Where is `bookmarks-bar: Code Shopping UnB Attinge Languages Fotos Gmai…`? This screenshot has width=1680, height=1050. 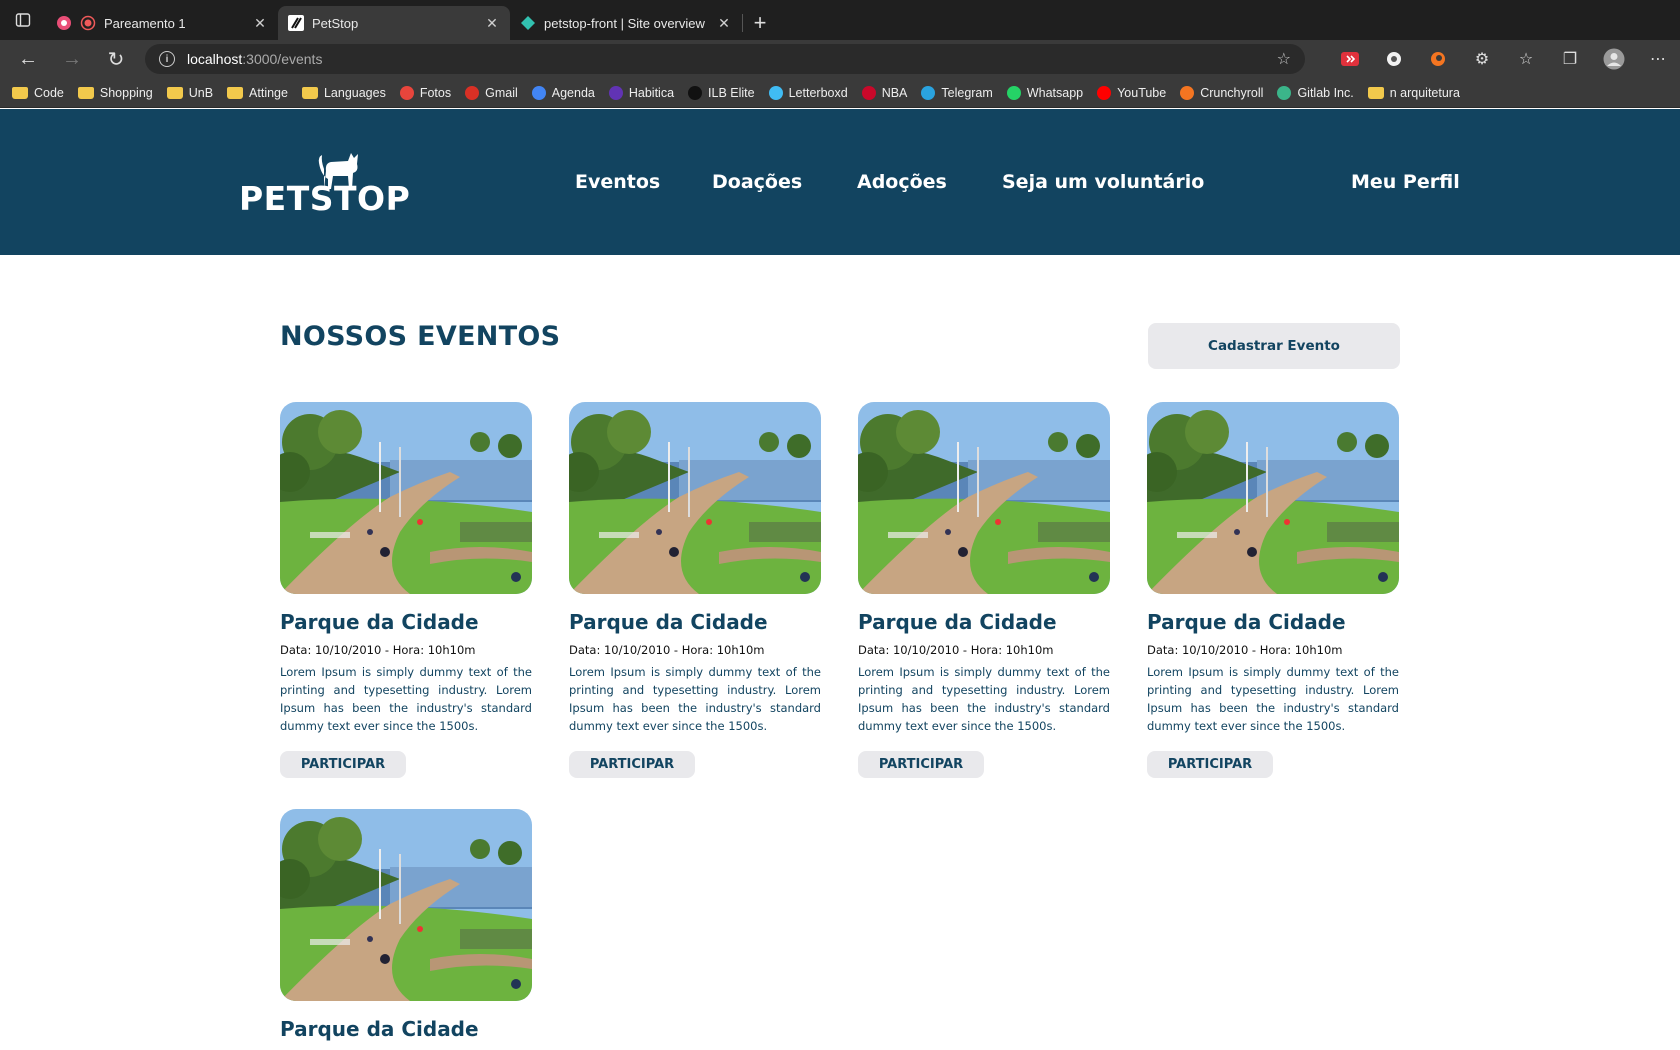
bookmarks-bar: Code Shopping UnB Attinge Languages Fotos Gmai… is located at coordinates (840, 93).